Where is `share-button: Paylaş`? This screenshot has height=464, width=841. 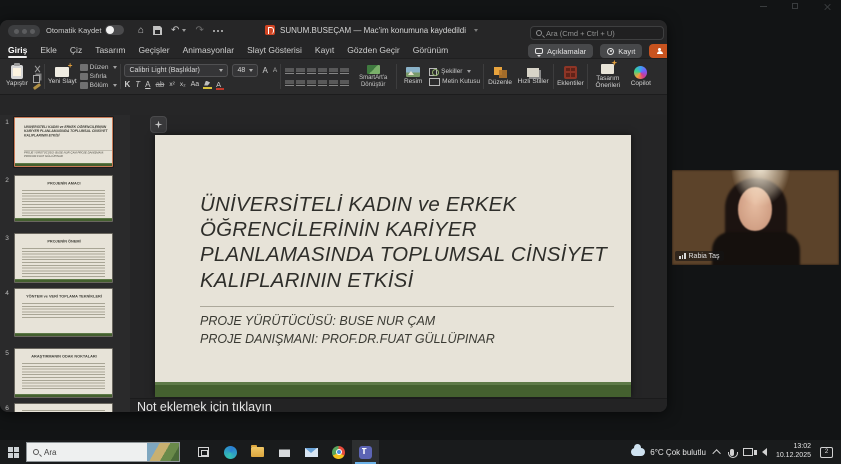
share-button: Paylaş is located at coordinates (658, 51).